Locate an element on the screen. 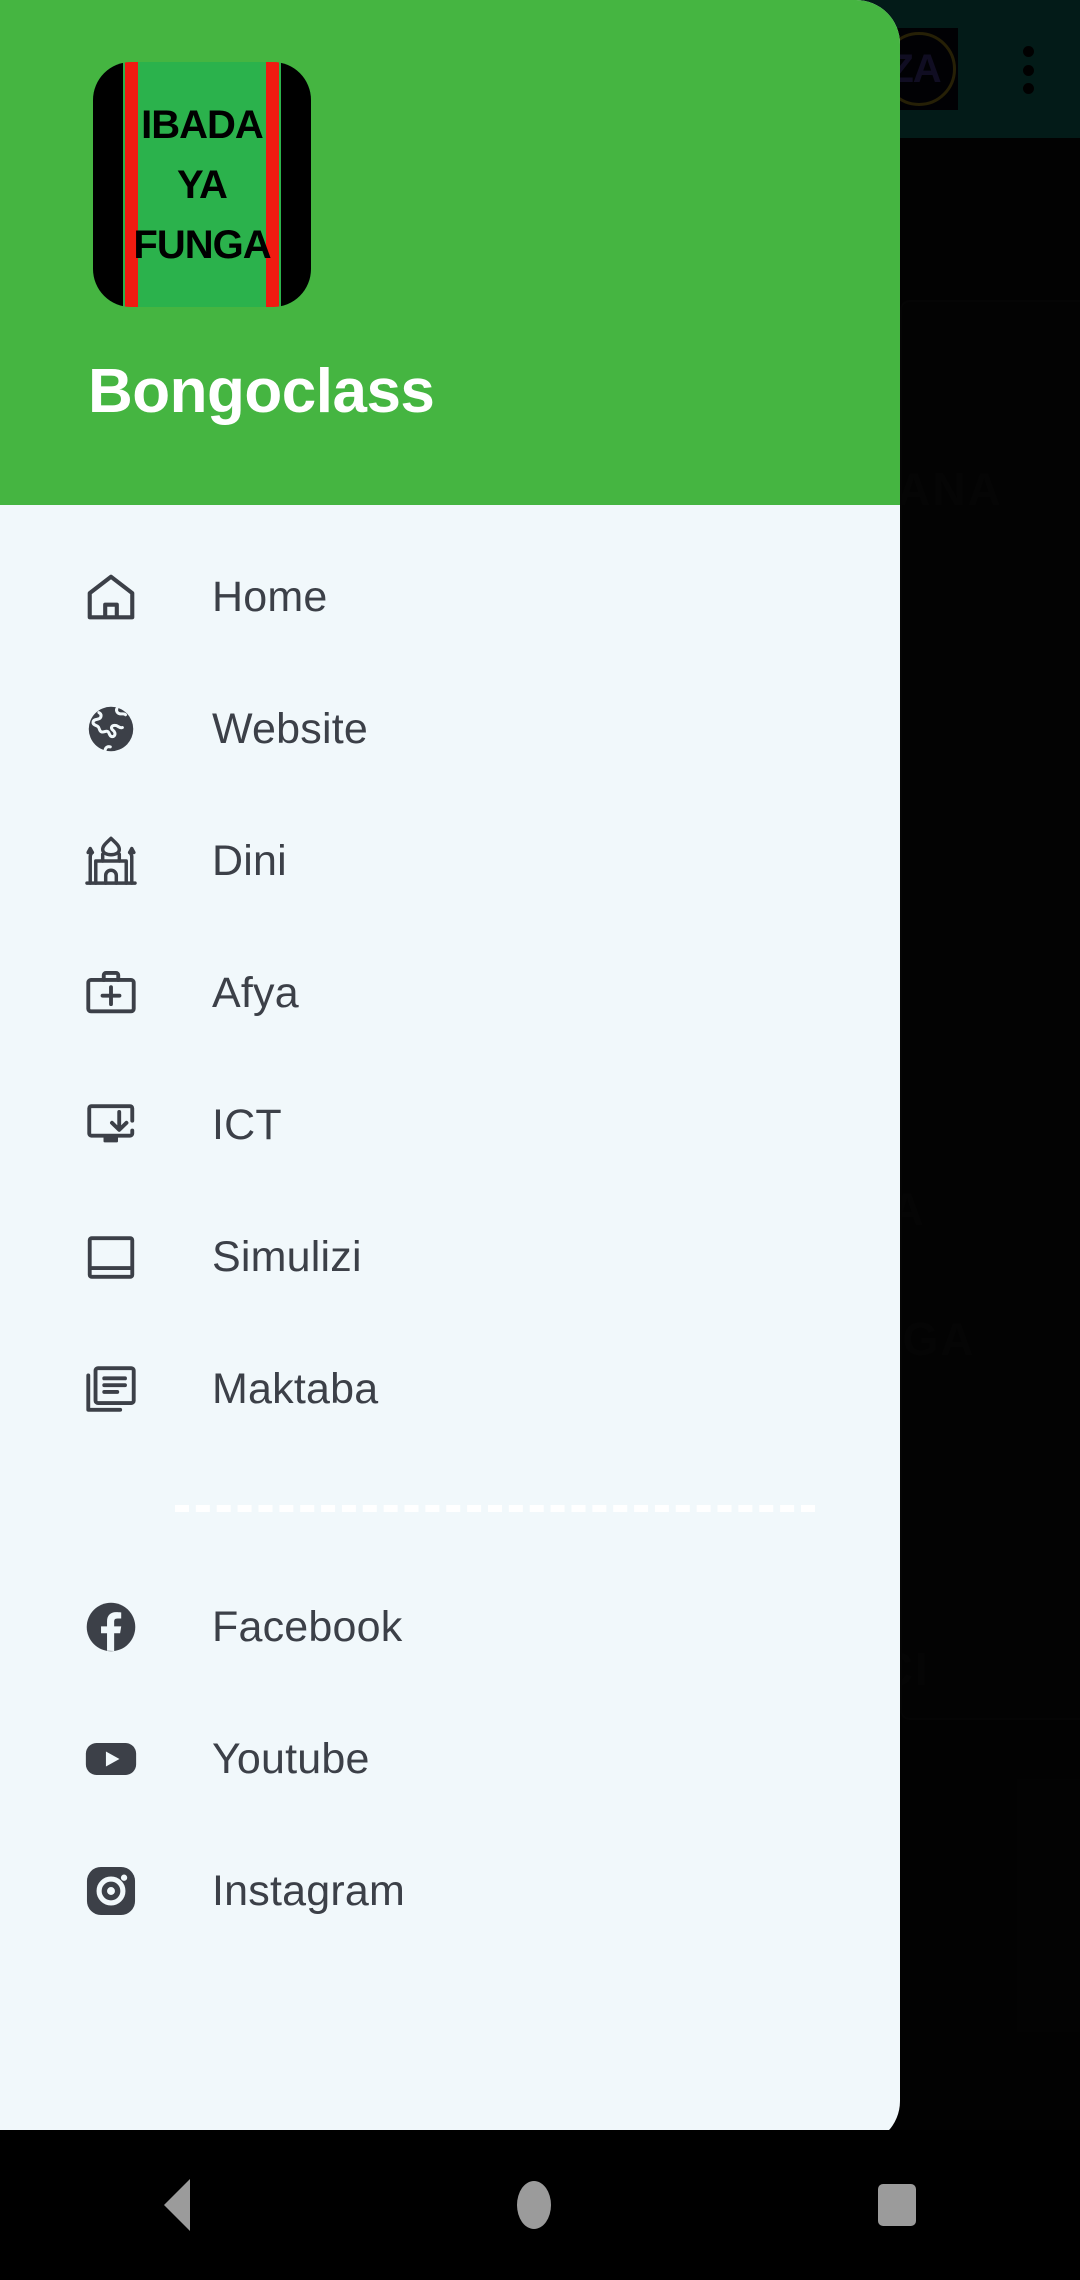 This screenshot has width=1080, height=2280. menu-divider-wrap is located at coordinates (450, 1508).